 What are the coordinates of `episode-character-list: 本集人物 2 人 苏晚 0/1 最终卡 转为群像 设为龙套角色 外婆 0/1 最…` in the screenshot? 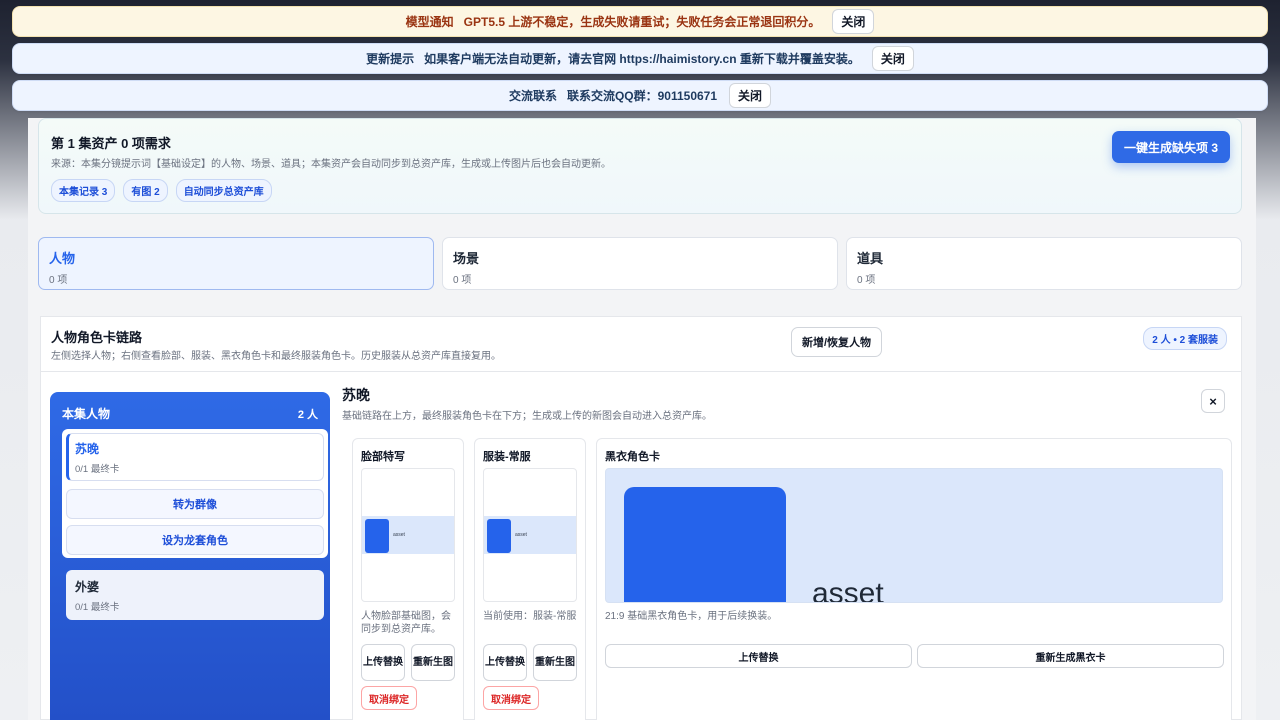 It's located at (190, 556).